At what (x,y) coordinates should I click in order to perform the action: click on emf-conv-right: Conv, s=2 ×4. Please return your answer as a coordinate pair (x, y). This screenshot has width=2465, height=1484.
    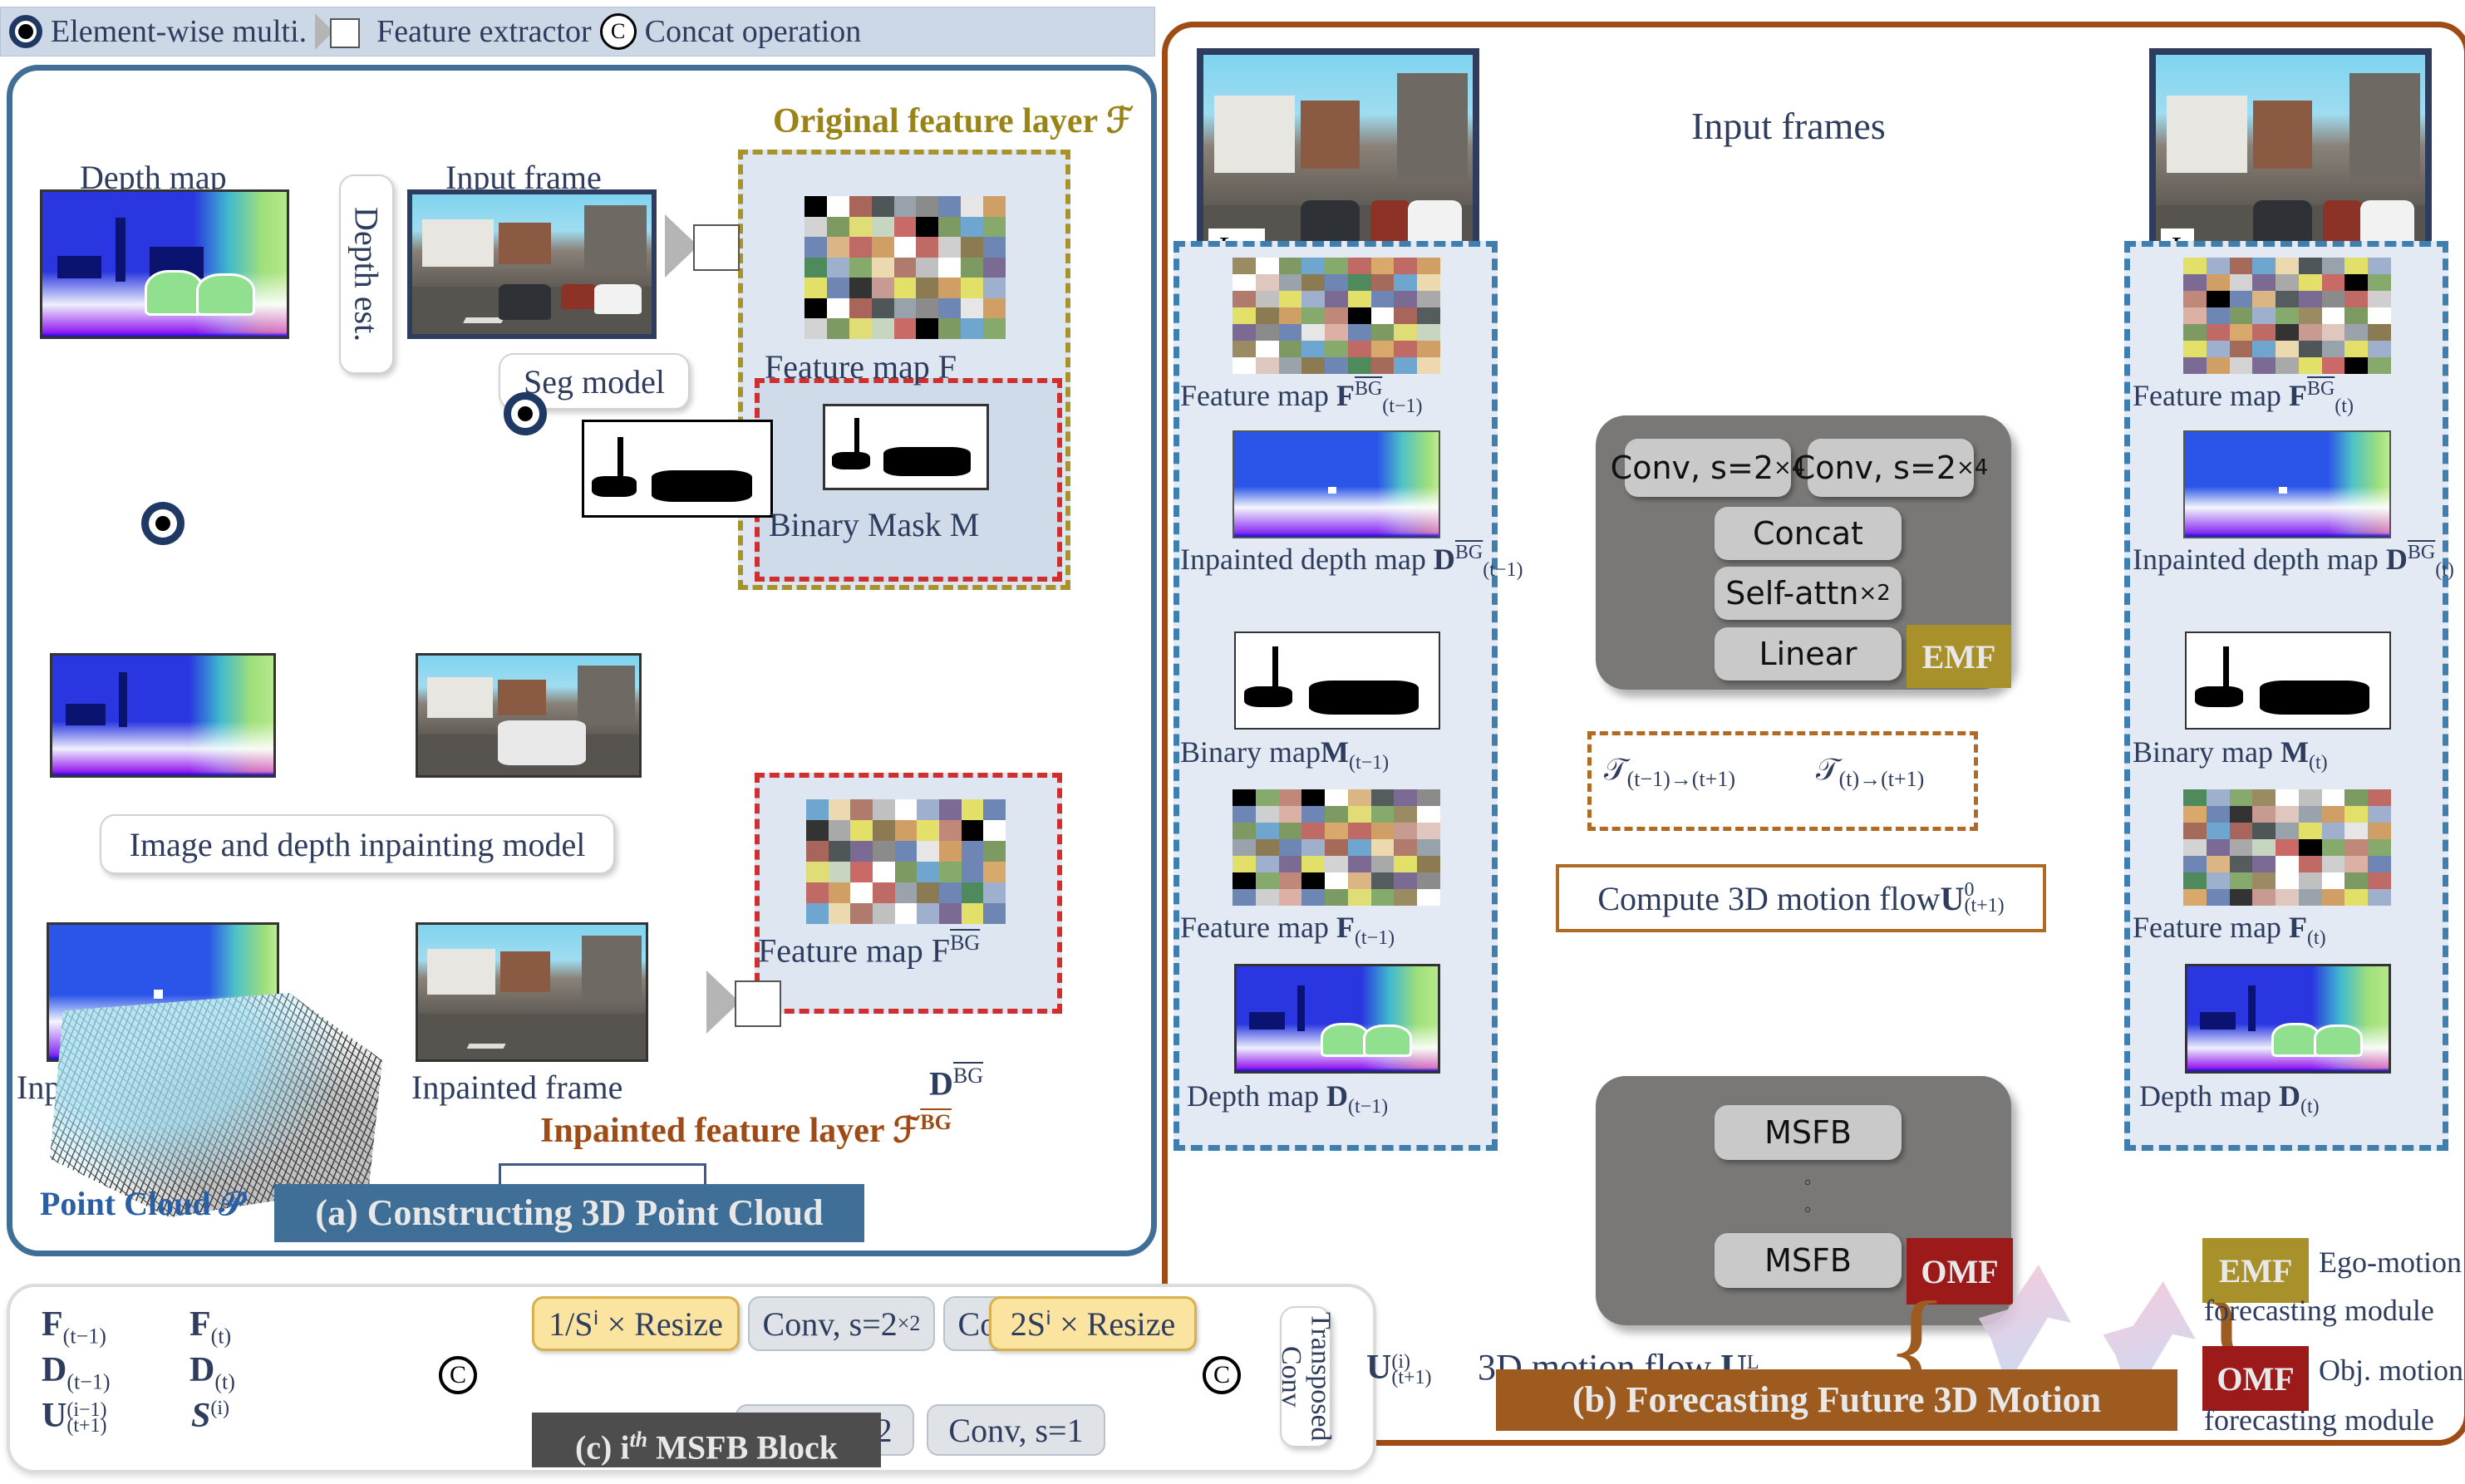
    Looking at the image, I should click on (1891, 468).